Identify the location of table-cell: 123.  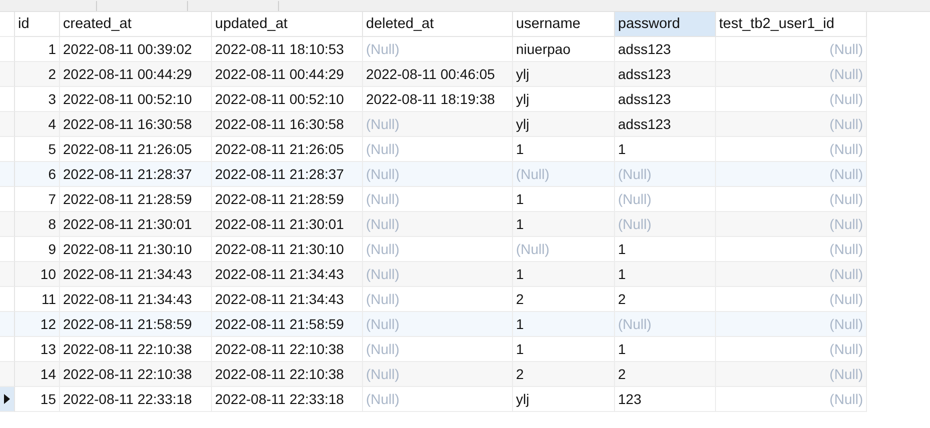
(665, 399).